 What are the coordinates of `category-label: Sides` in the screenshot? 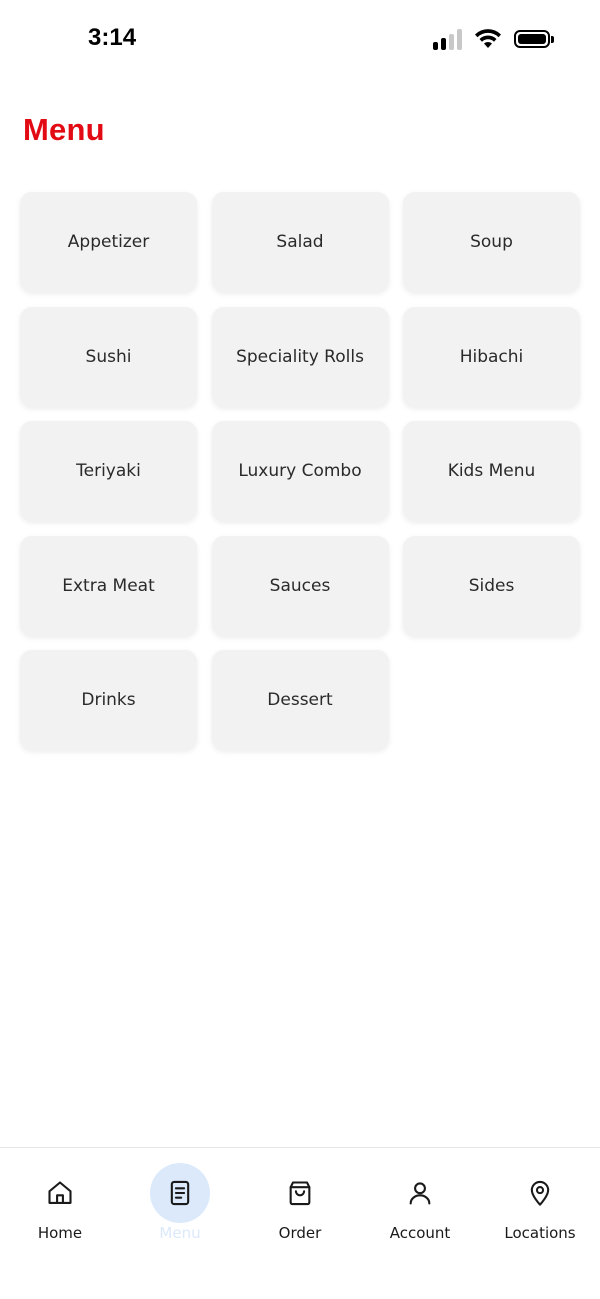 It's located at (491, 585).